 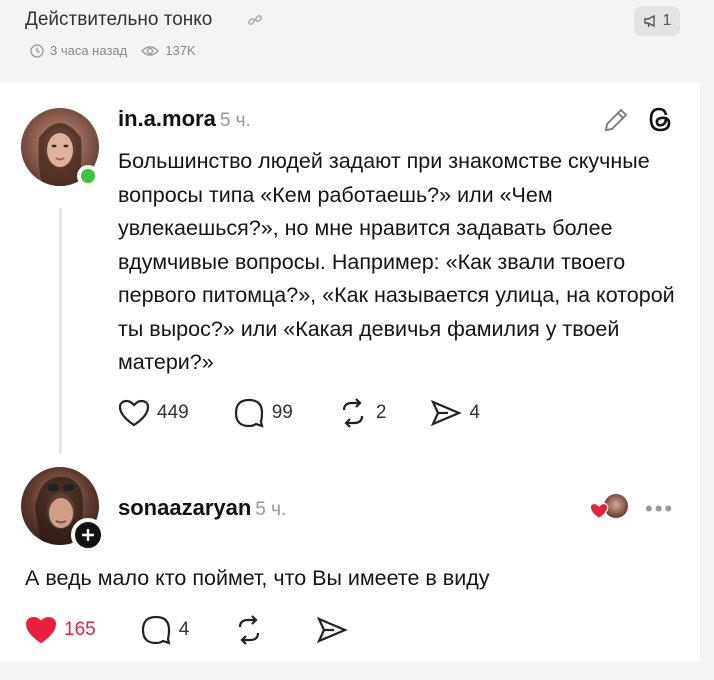 I want to click on megaphone-icon, so click(x=649, y=21).